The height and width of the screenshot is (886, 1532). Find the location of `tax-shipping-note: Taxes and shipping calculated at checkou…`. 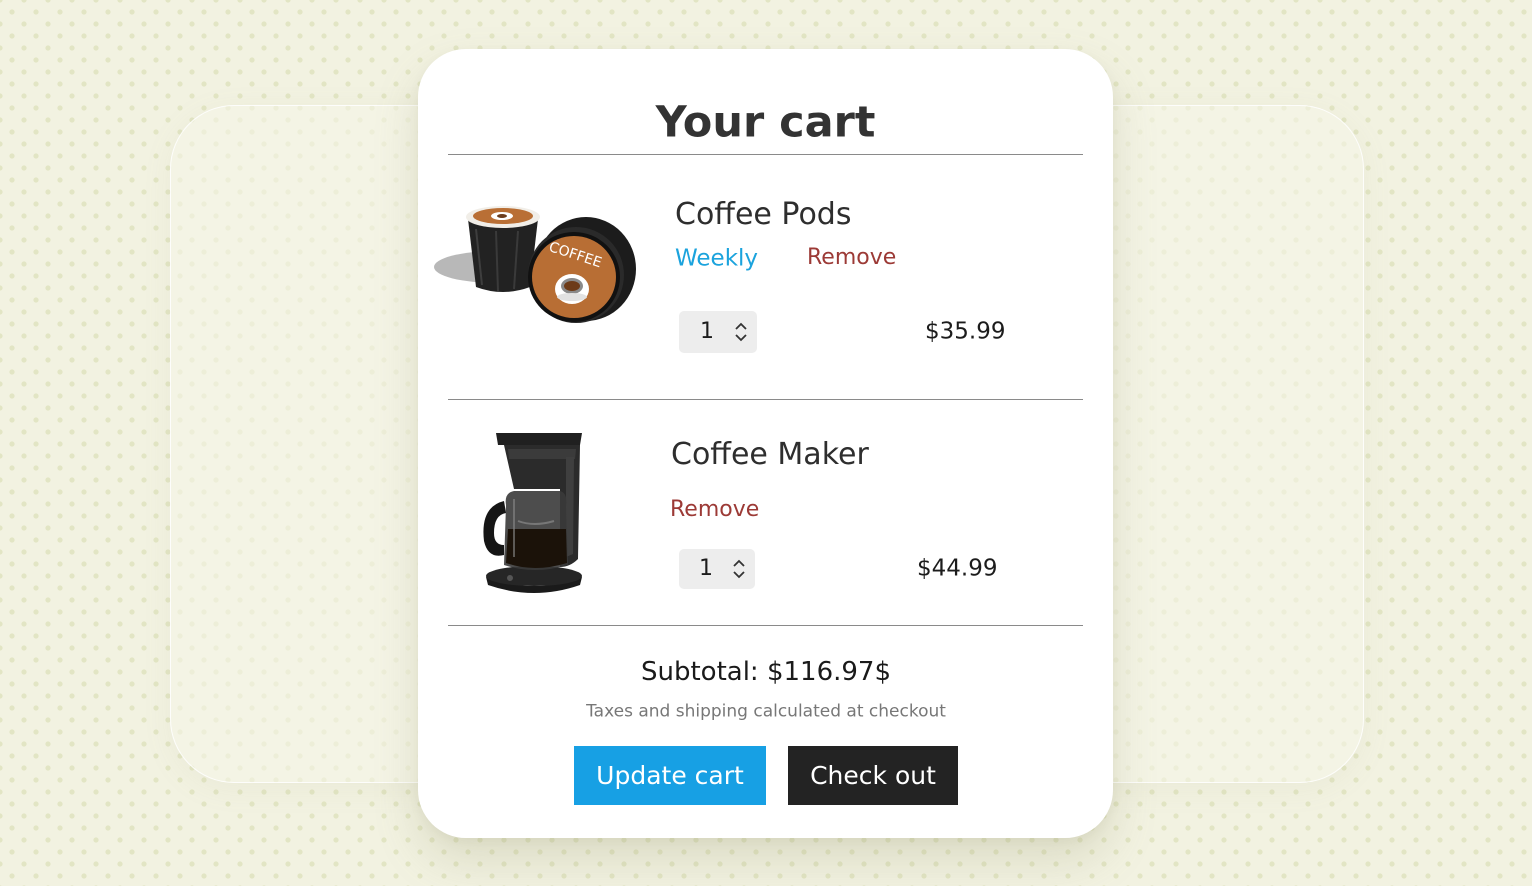

tax-shipping-note: Taxes and shipping calculated at checkou… is located at coordinates (766, 711).